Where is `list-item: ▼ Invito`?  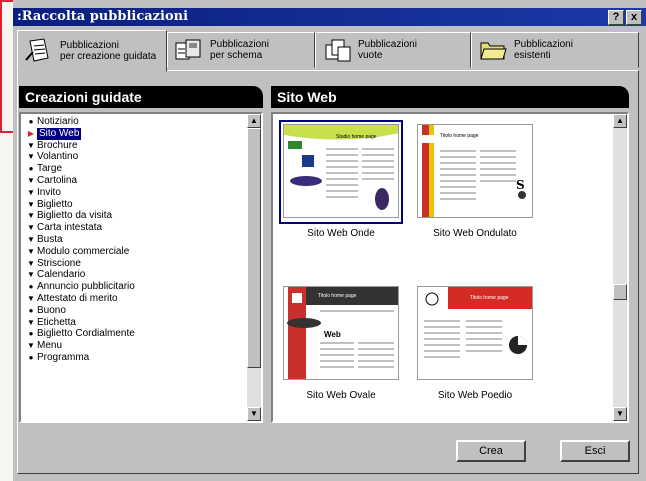 list-item: ▼ Invito is located at coordinates (135, 193).